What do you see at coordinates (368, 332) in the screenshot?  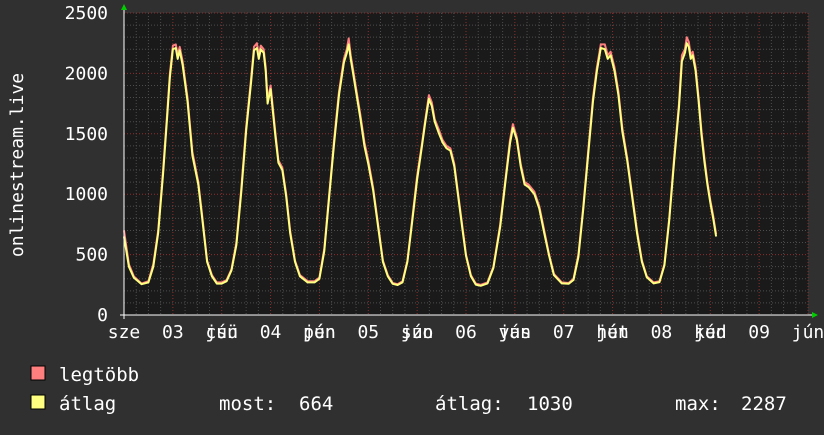 I see `x-tick-label: 05` at bounding box center [368, 332].